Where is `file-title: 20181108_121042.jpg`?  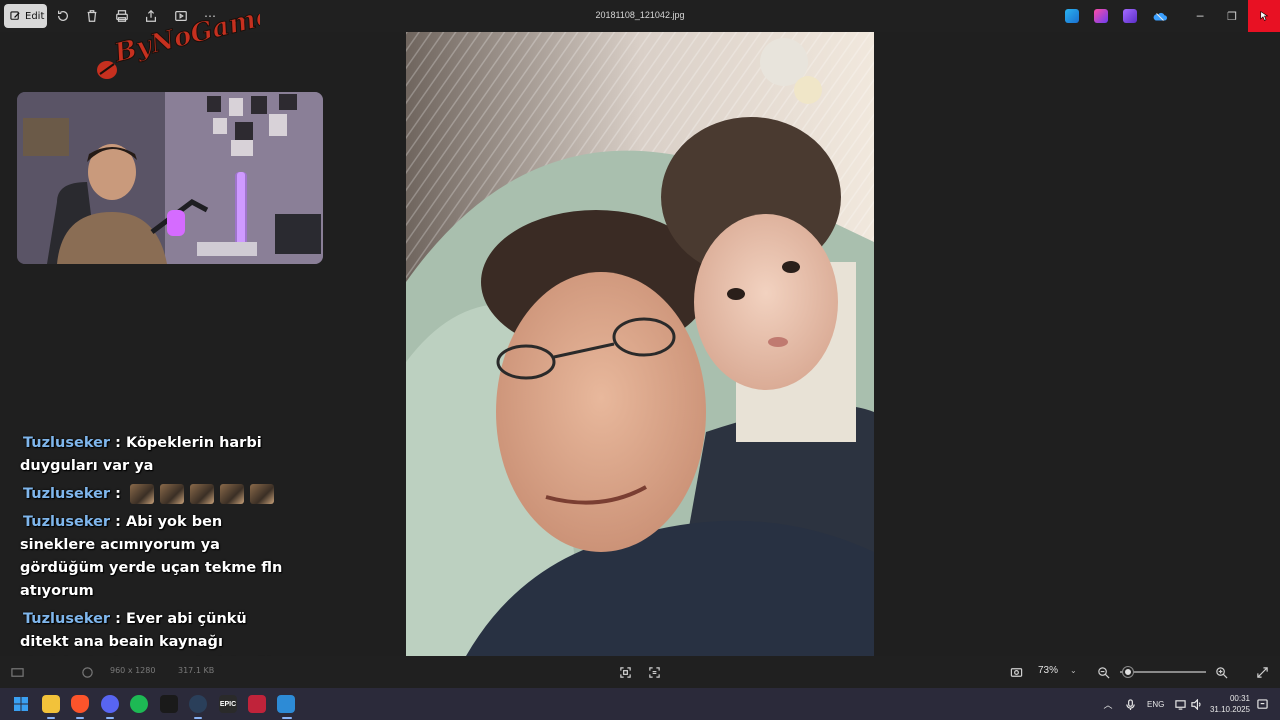 file-title: 20181108_121042.jpg is located at coordinates (640, 15).